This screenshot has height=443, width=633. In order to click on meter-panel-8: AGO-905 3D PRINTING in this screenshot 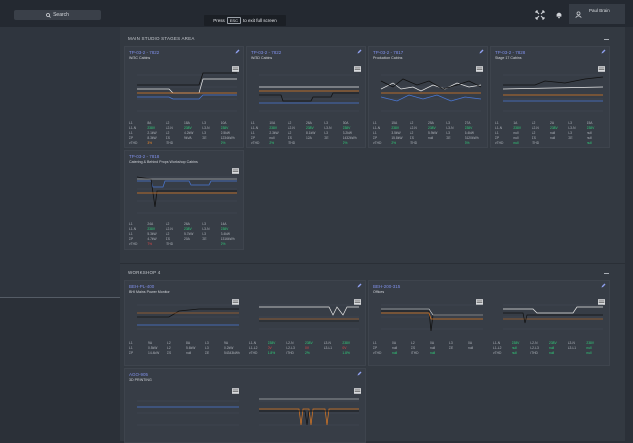, I will do `click(245, 405)`.